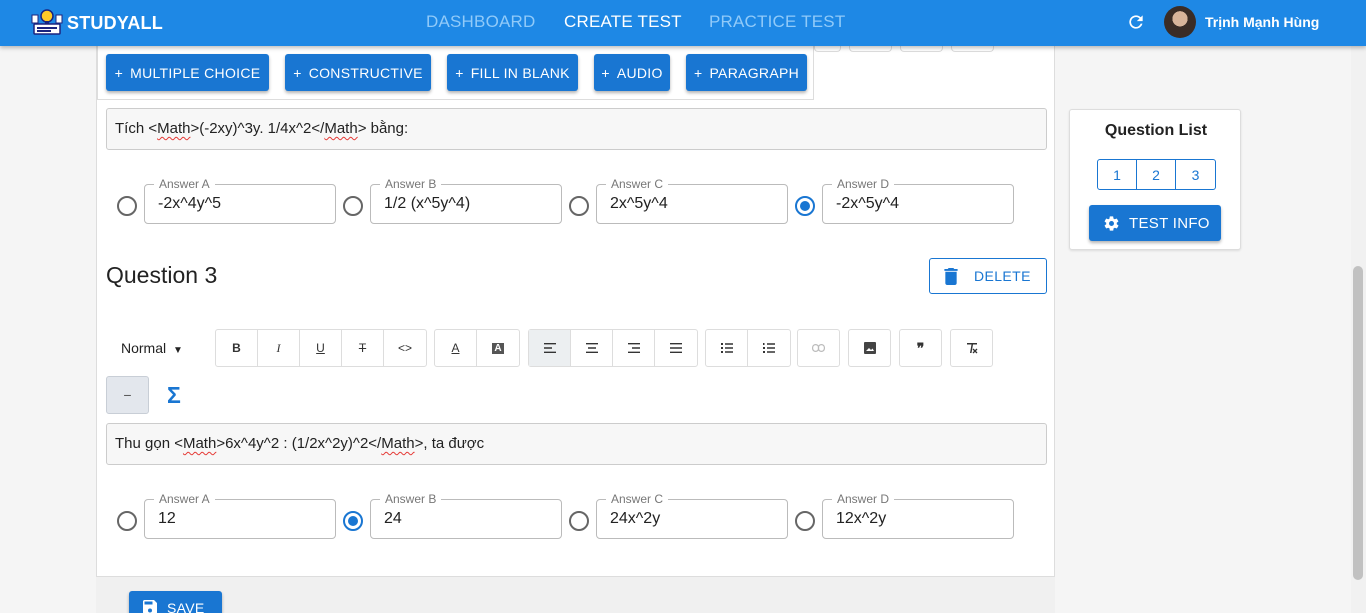  Describe the element at coordinates (195, 72) in the screenshot. I see `add-multiple-choice-label: MULTIPLE CHOICE` at that location.